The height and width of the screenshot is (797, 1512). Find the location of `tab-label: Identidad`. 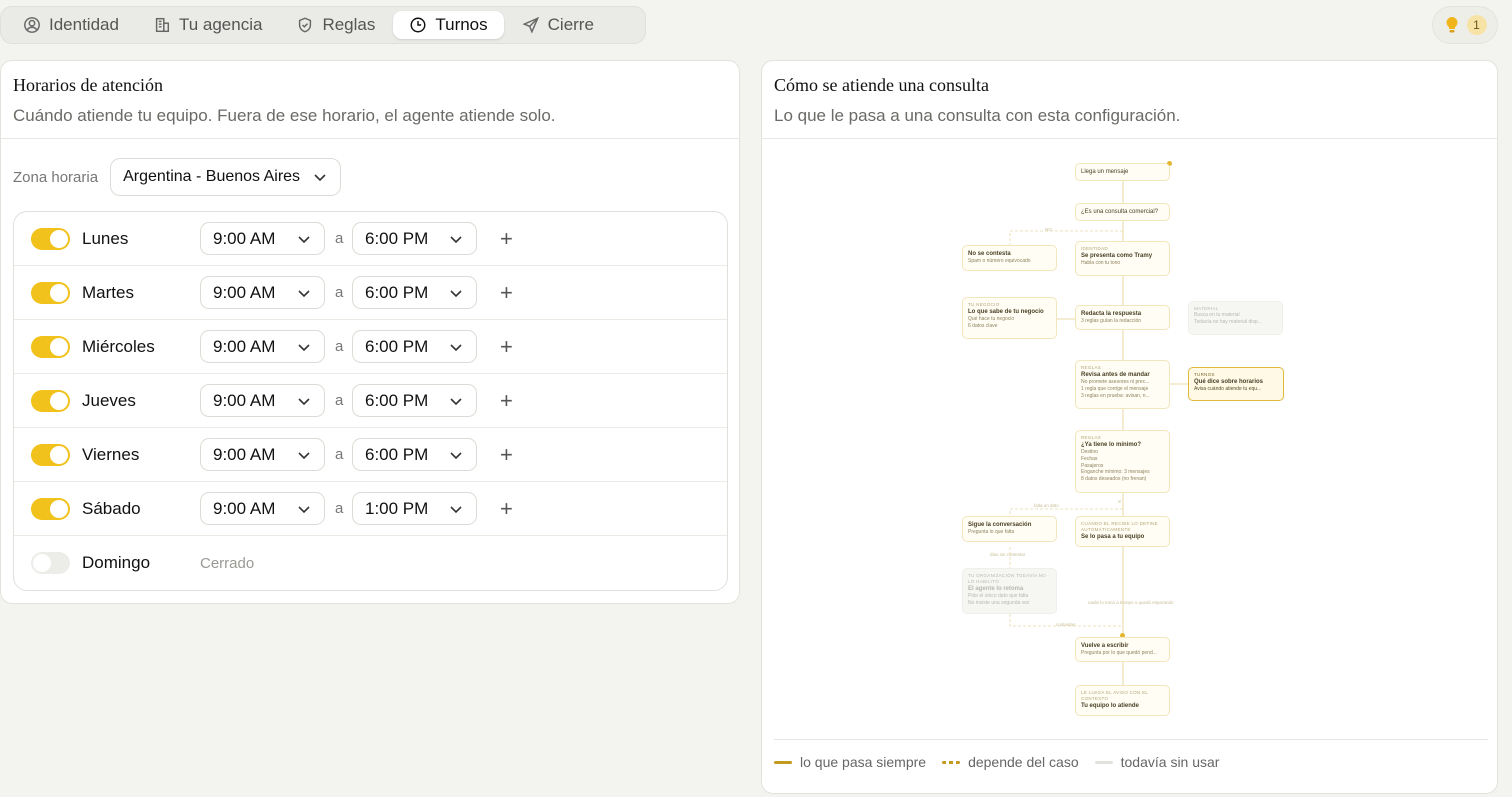

tab-label: Identidad is located at coordinates (84, 24).